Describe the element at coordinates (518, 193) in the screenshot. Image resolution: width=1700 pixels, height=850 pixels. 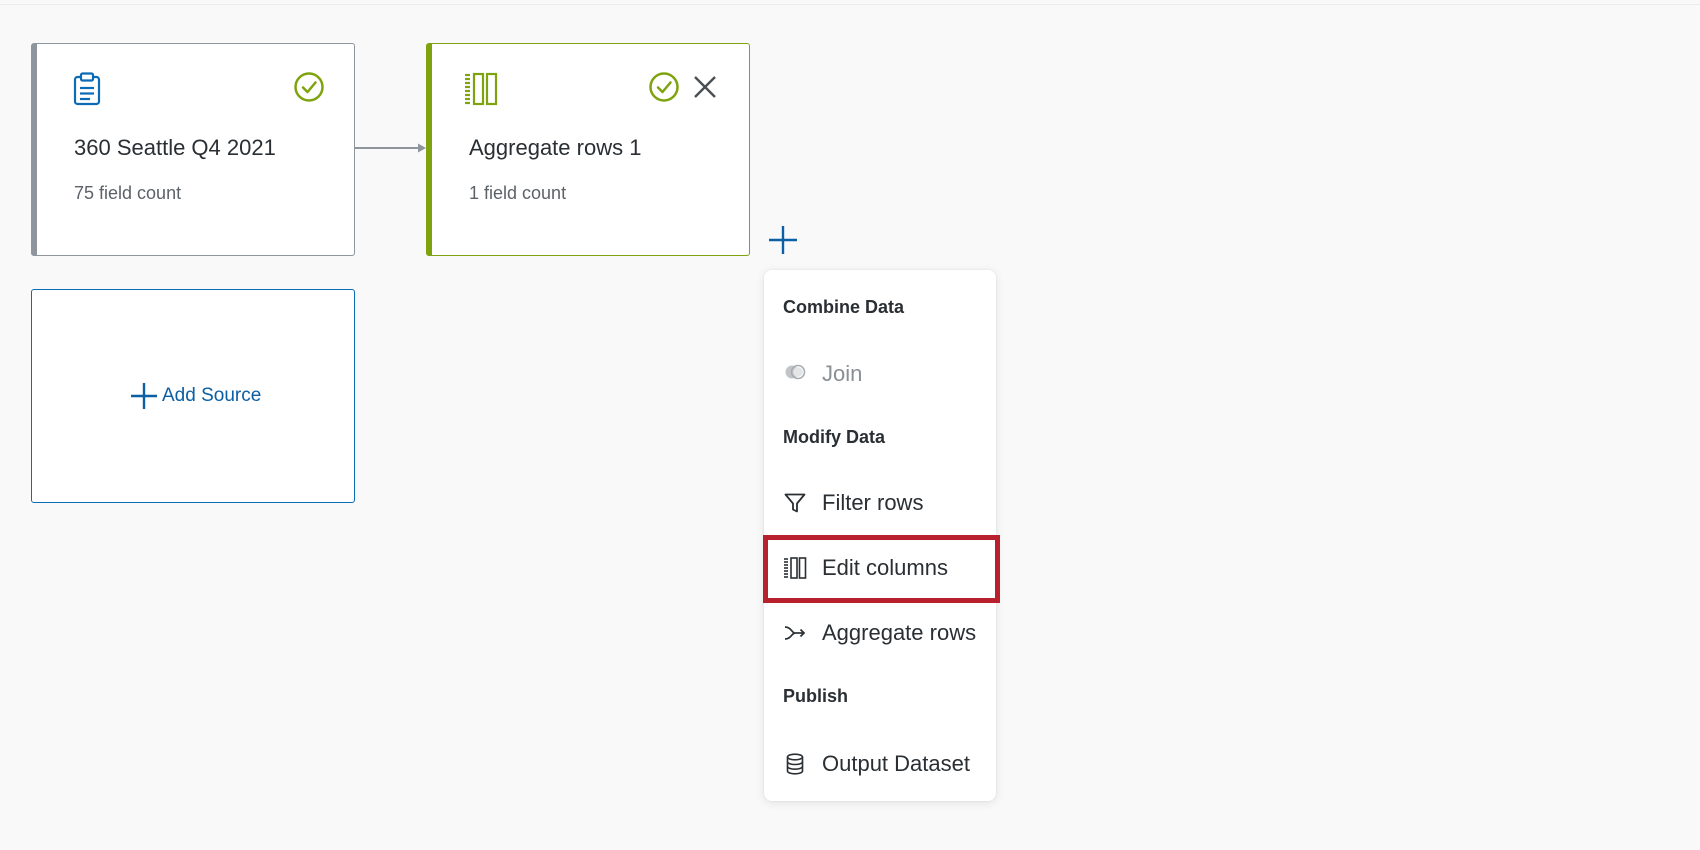
I see `node-field-count: 1 field count` at that location.